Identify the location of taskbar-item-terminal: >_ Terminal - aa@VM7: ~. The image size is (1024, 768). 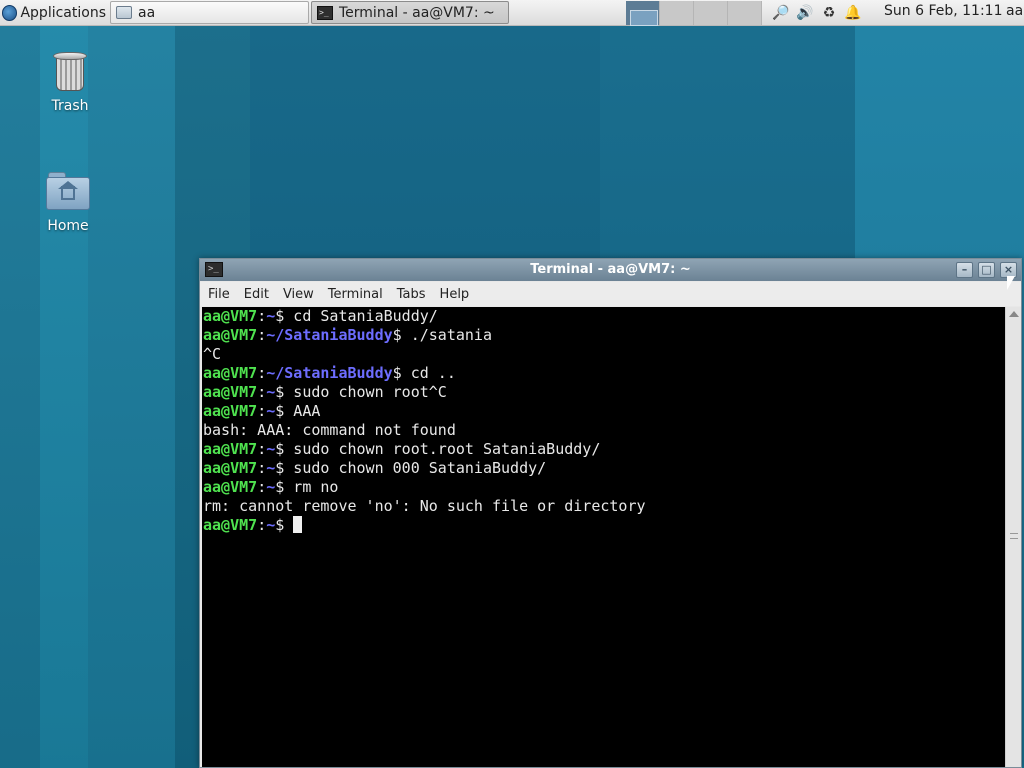
(410, 12).